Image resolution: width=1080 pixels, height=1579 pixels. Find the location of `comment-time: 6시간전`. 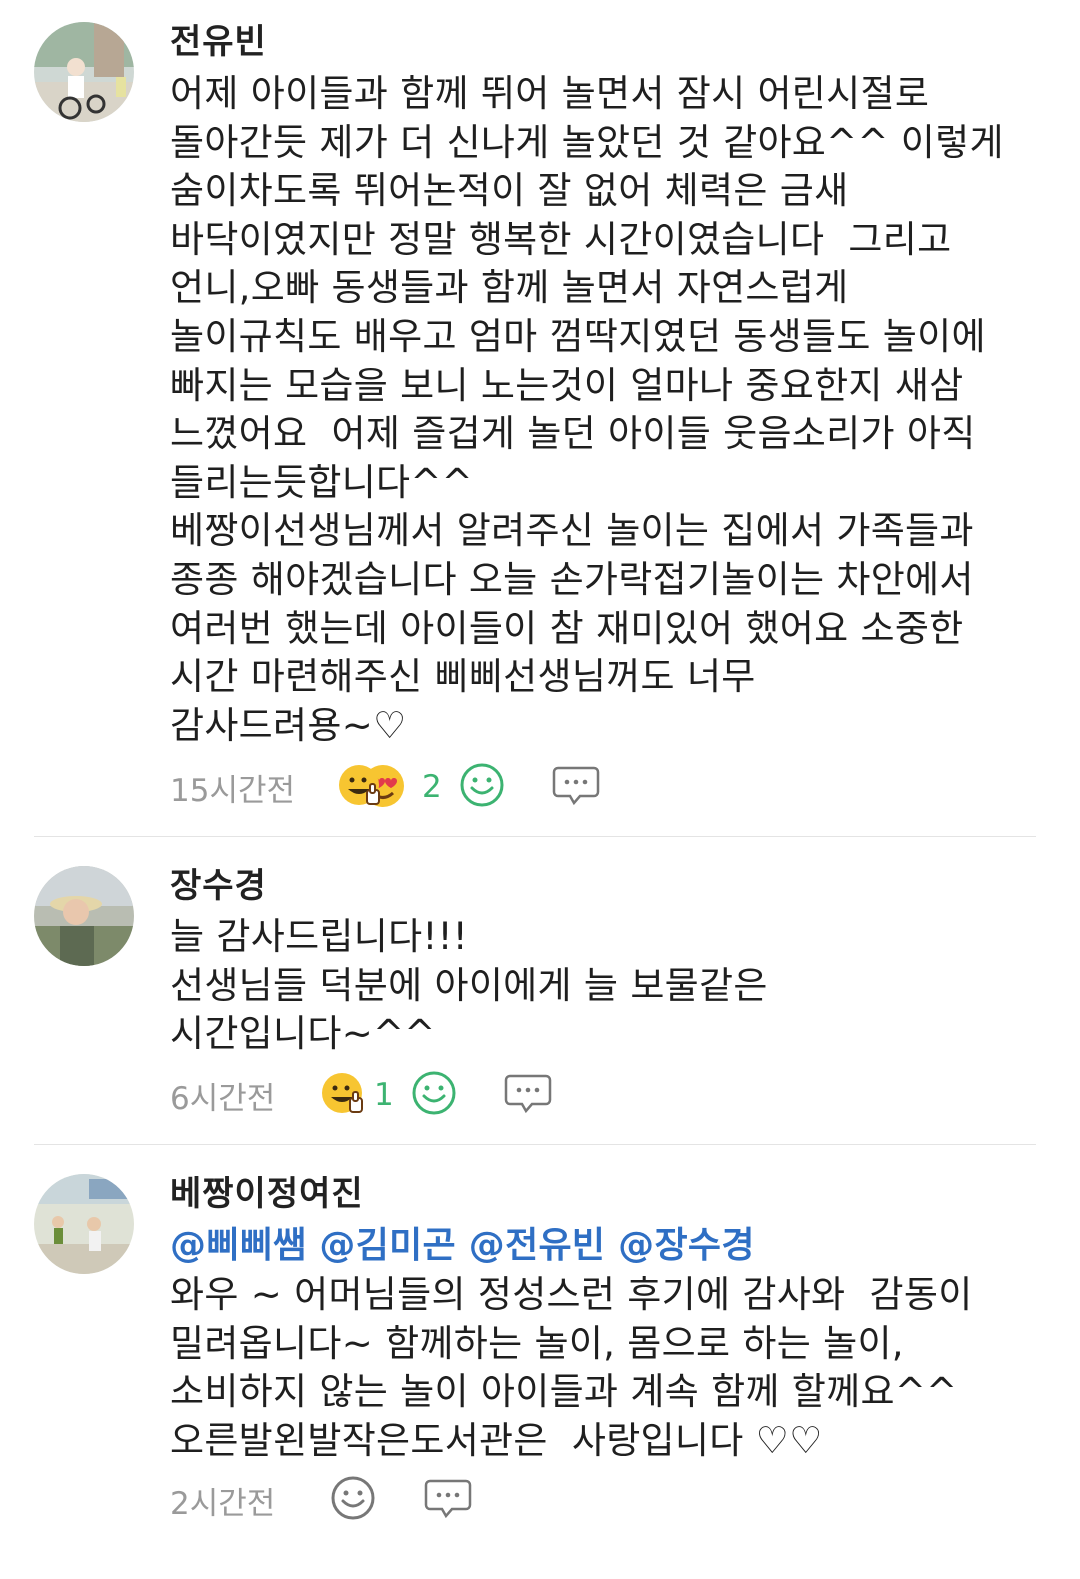

comment-time: 6시간전 is located at coordinates (223, 1098).